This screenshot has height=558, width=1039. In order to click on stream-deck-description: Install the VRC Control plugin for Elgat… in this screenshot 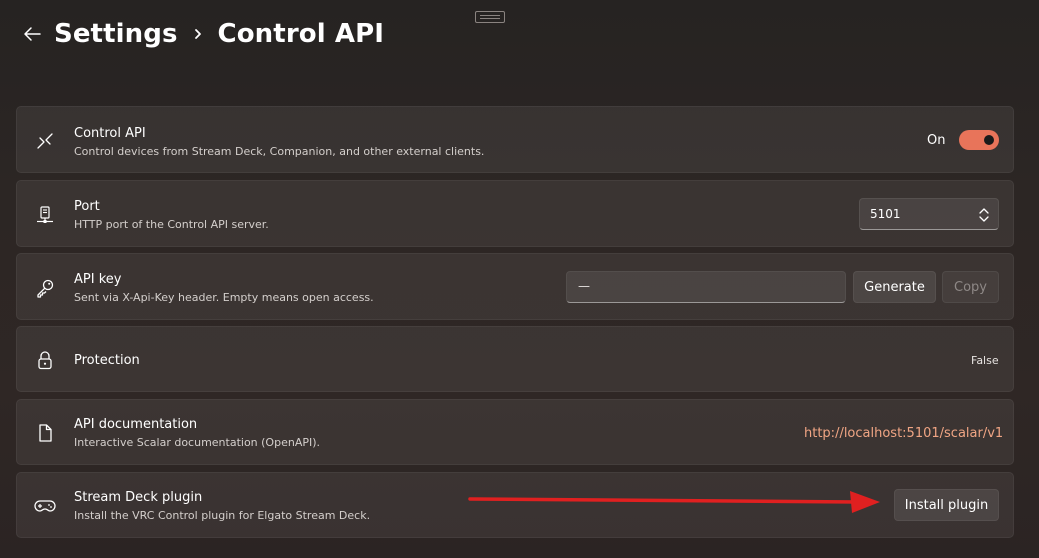, I will do `click(222, 515)`.